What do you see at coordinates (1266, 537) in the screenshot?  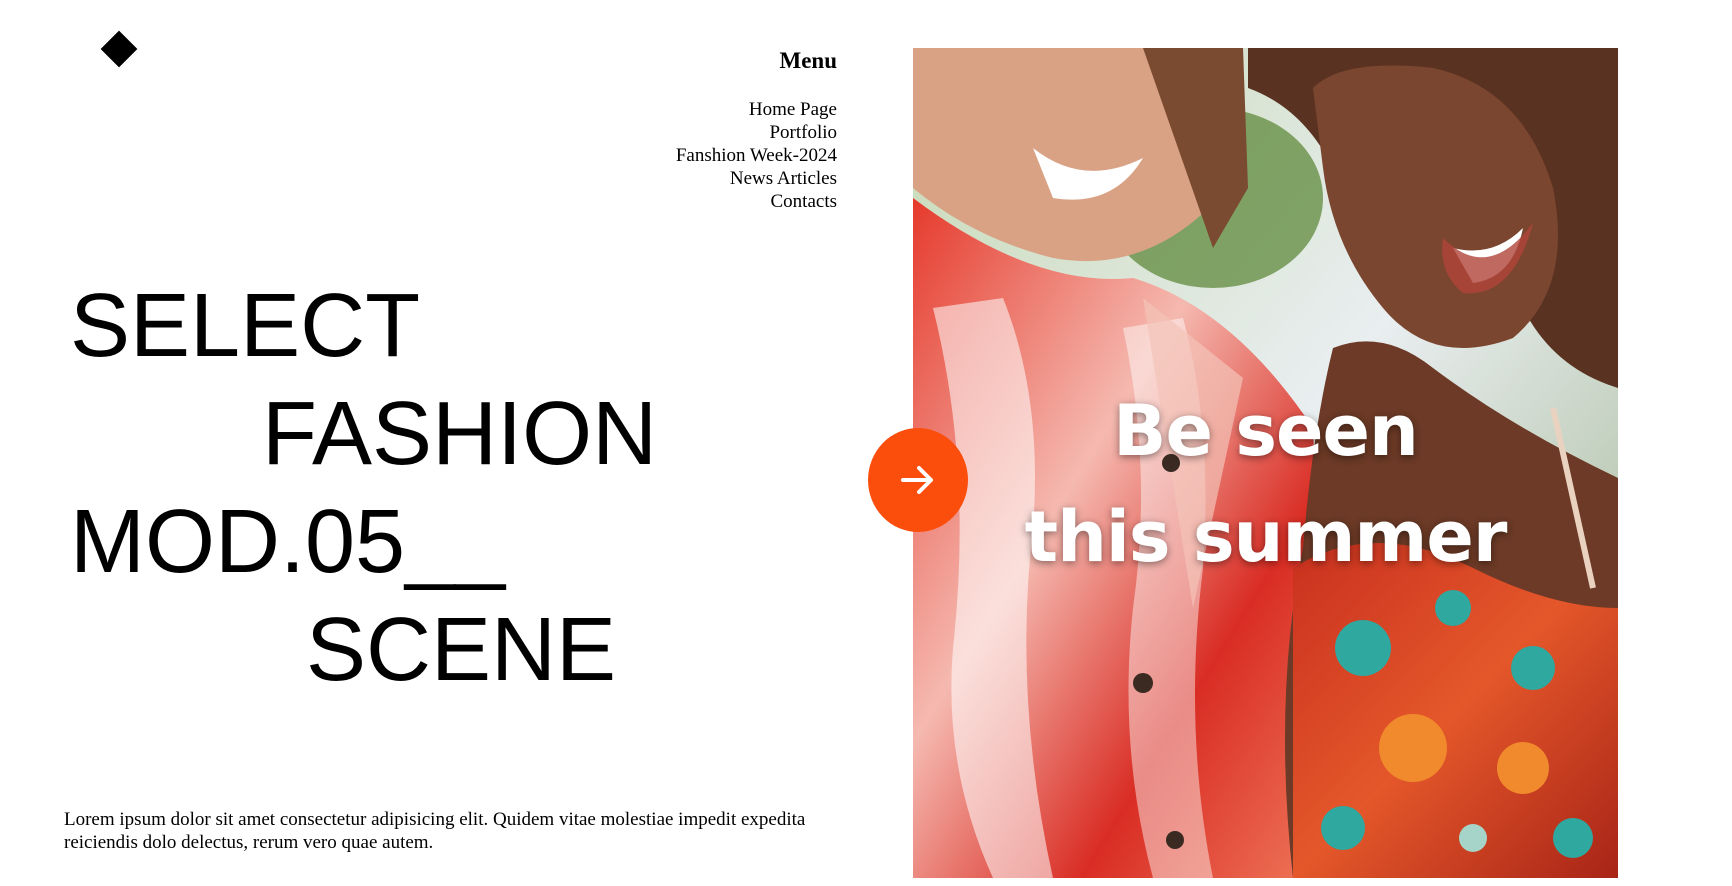 I see `hero-caption-line-2: this summer` at bounding box center [1266, 537].